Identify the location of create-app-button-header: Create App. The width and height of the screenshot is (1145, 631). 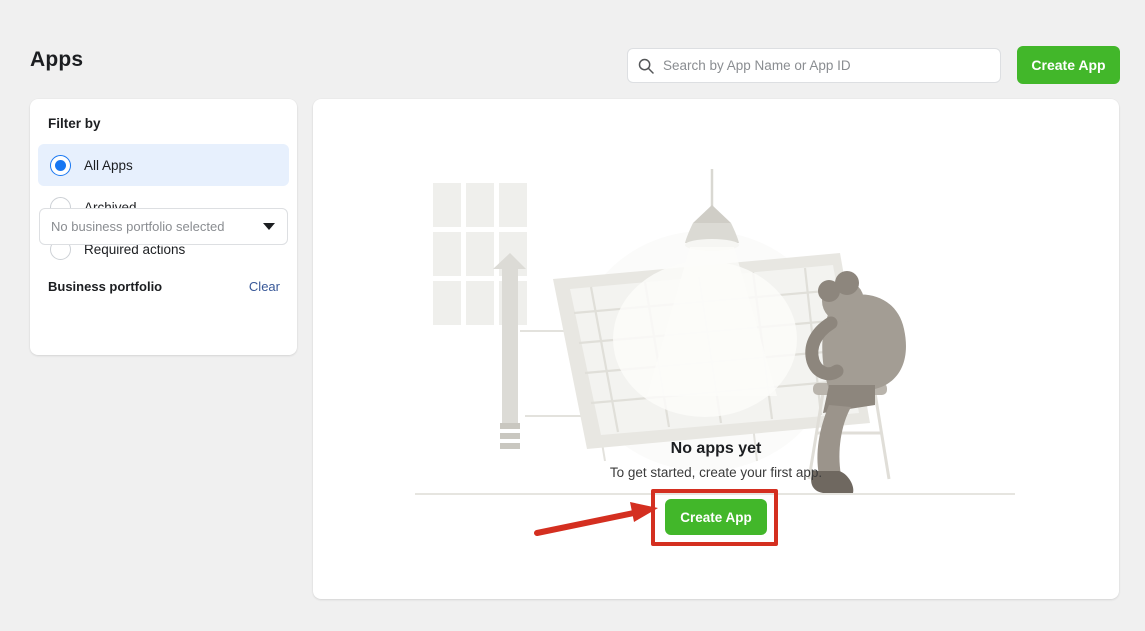
(1068, 65).